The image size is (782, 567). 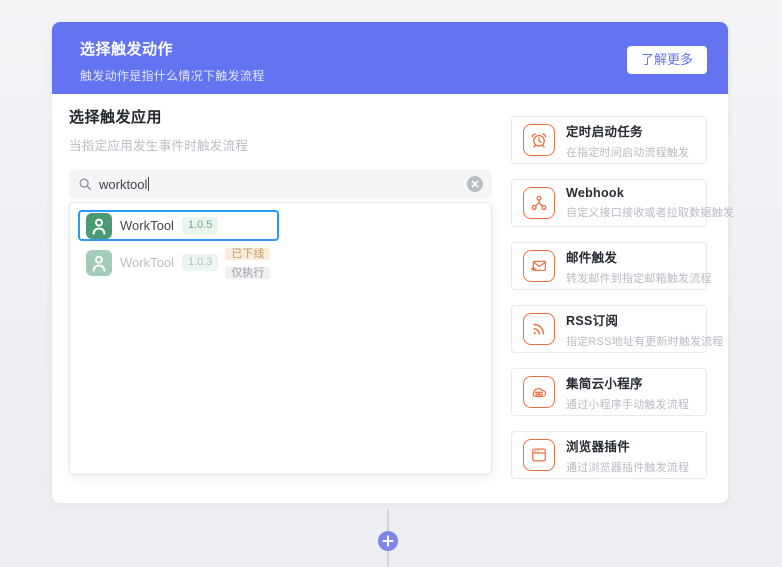 I want to click on app-status-badge: 已下线, so click(x=248, y=253).